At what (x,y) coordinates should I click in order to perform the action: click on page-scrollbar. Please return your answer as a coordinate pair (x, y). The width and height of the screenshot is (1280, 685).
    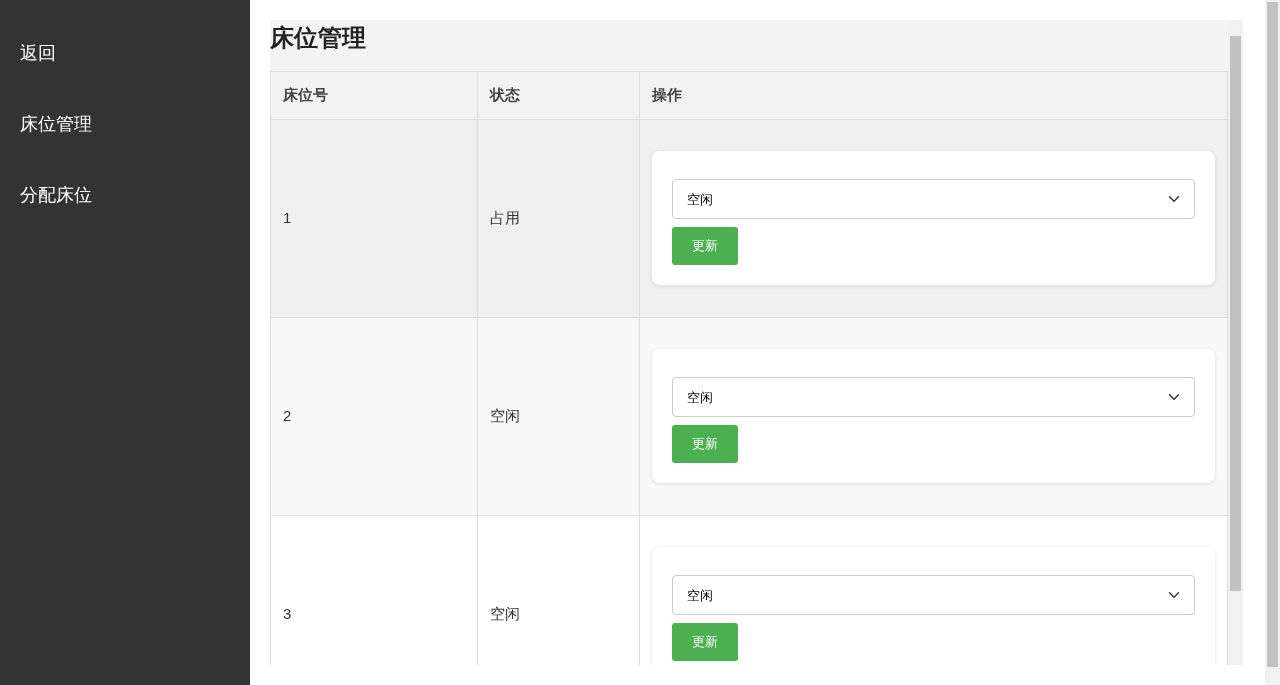
    Looking at the image, I should click on (1272, 342).